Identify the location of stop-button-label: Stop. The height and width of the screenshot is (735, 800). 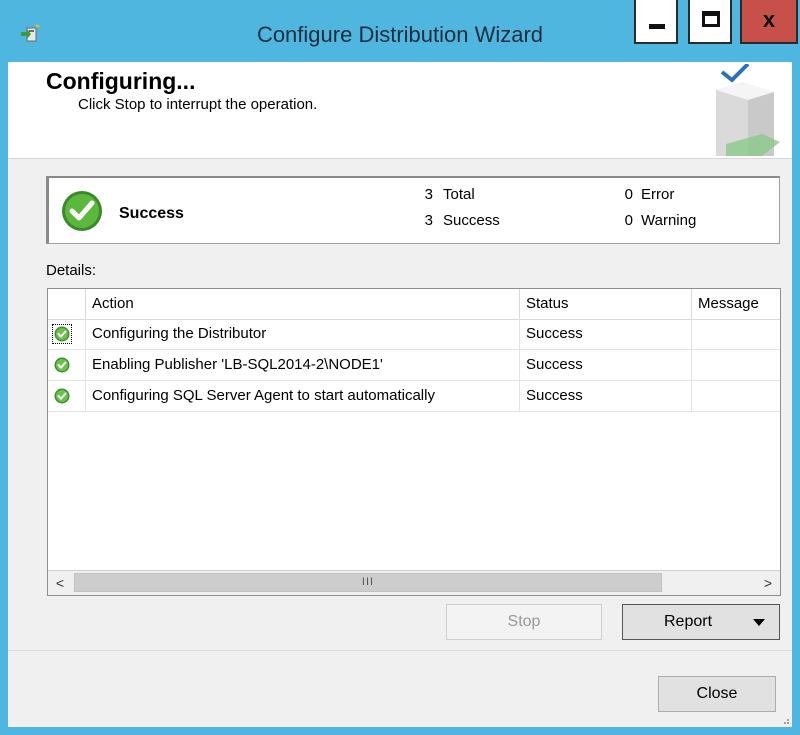
(524, 621).